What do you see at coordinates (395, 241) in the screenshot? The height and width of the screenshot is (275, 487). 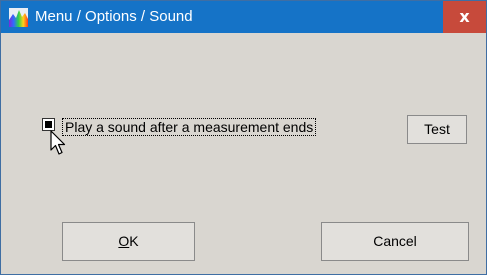 I see `cancel-button: Cancel` at bounding box center [395, 241].